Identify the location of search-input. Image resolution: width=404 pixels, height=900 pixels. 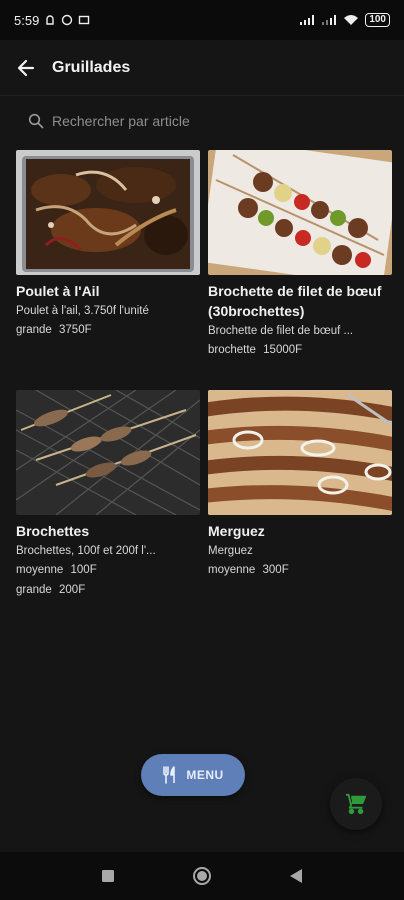
(202, 121).